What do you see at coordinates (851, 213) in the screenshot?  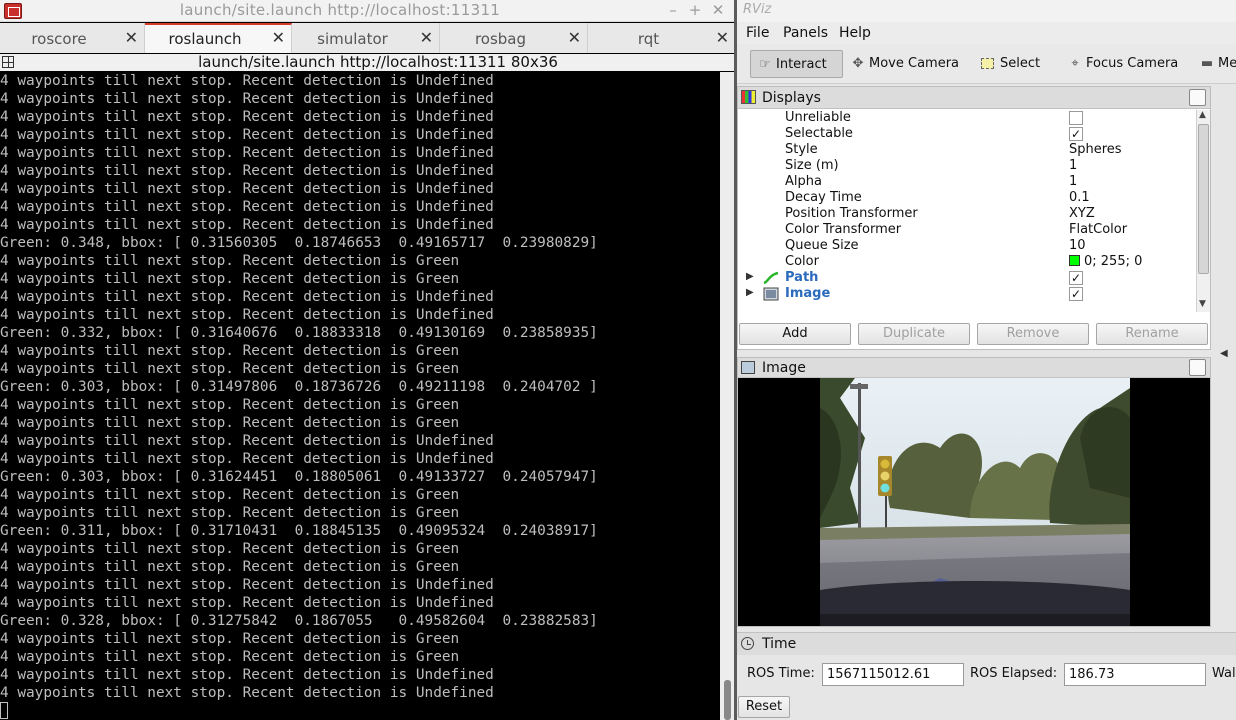 I see `property-name: Position Transformer` at bounding box center [851, 213].